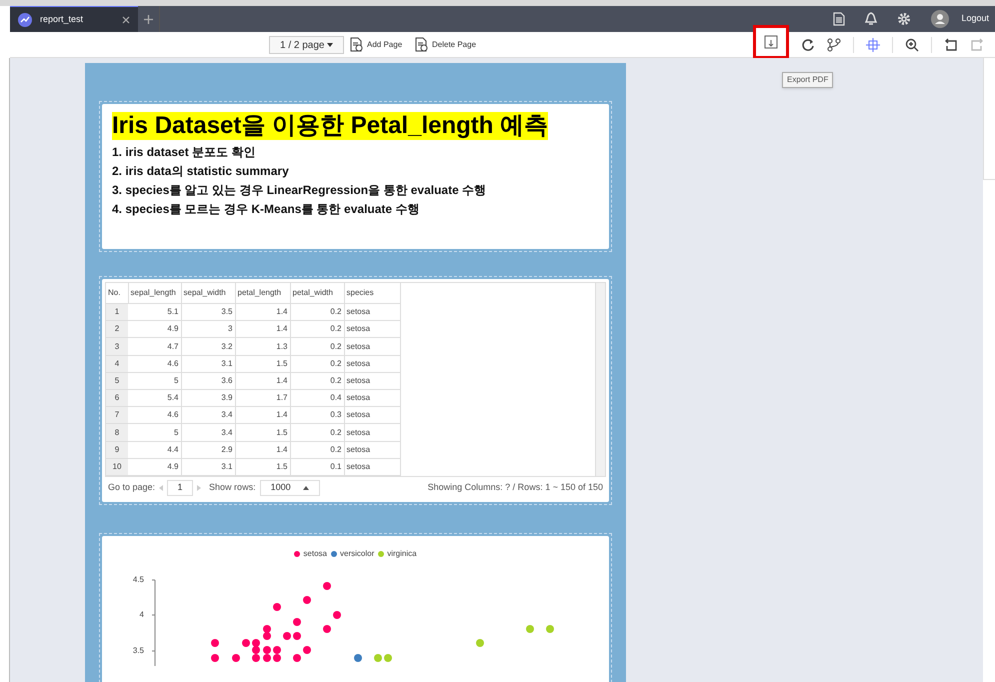 Image resolution: width=995 pixels, height=682 pixels. Describe the element at coordinates (951, 45) in the screenshot. I see `undo-icon` at that location.